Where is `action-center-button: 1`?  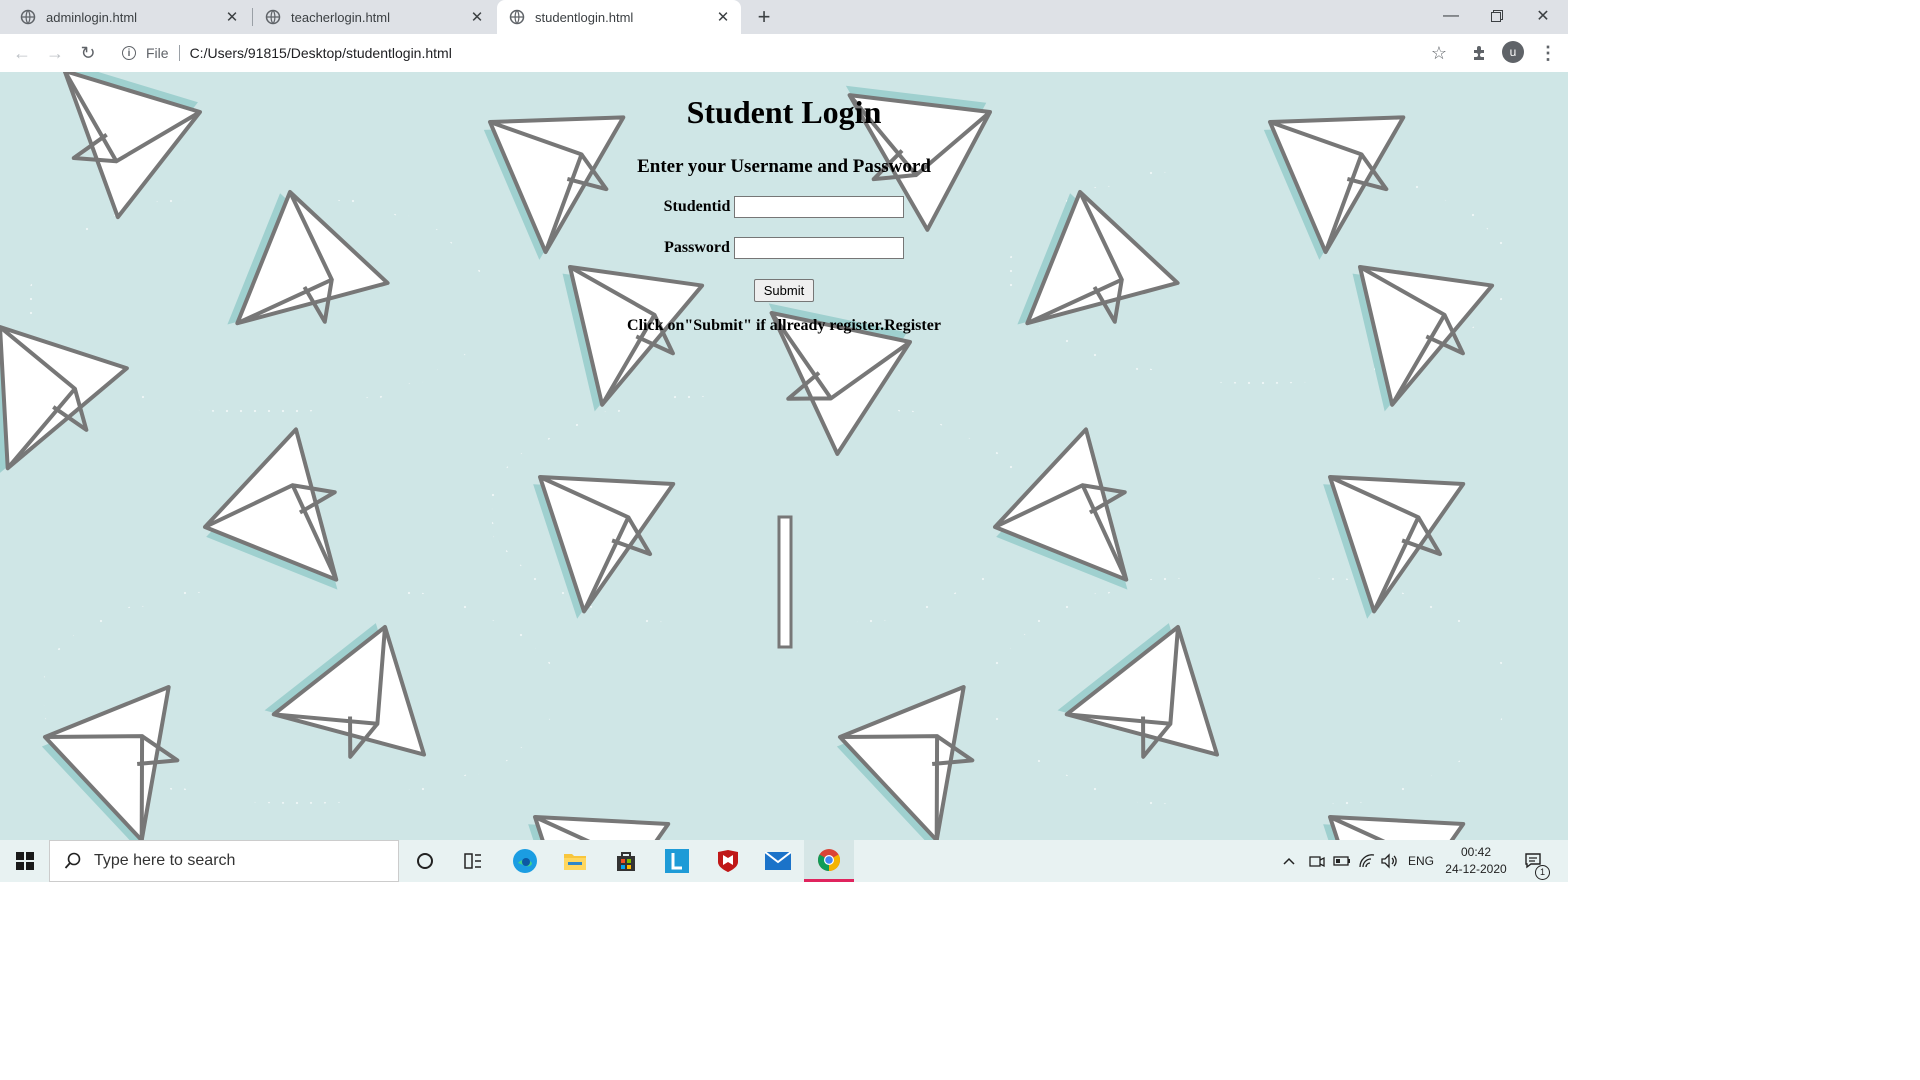
action-center-button: 1 is located at coordinates (1537, 861).